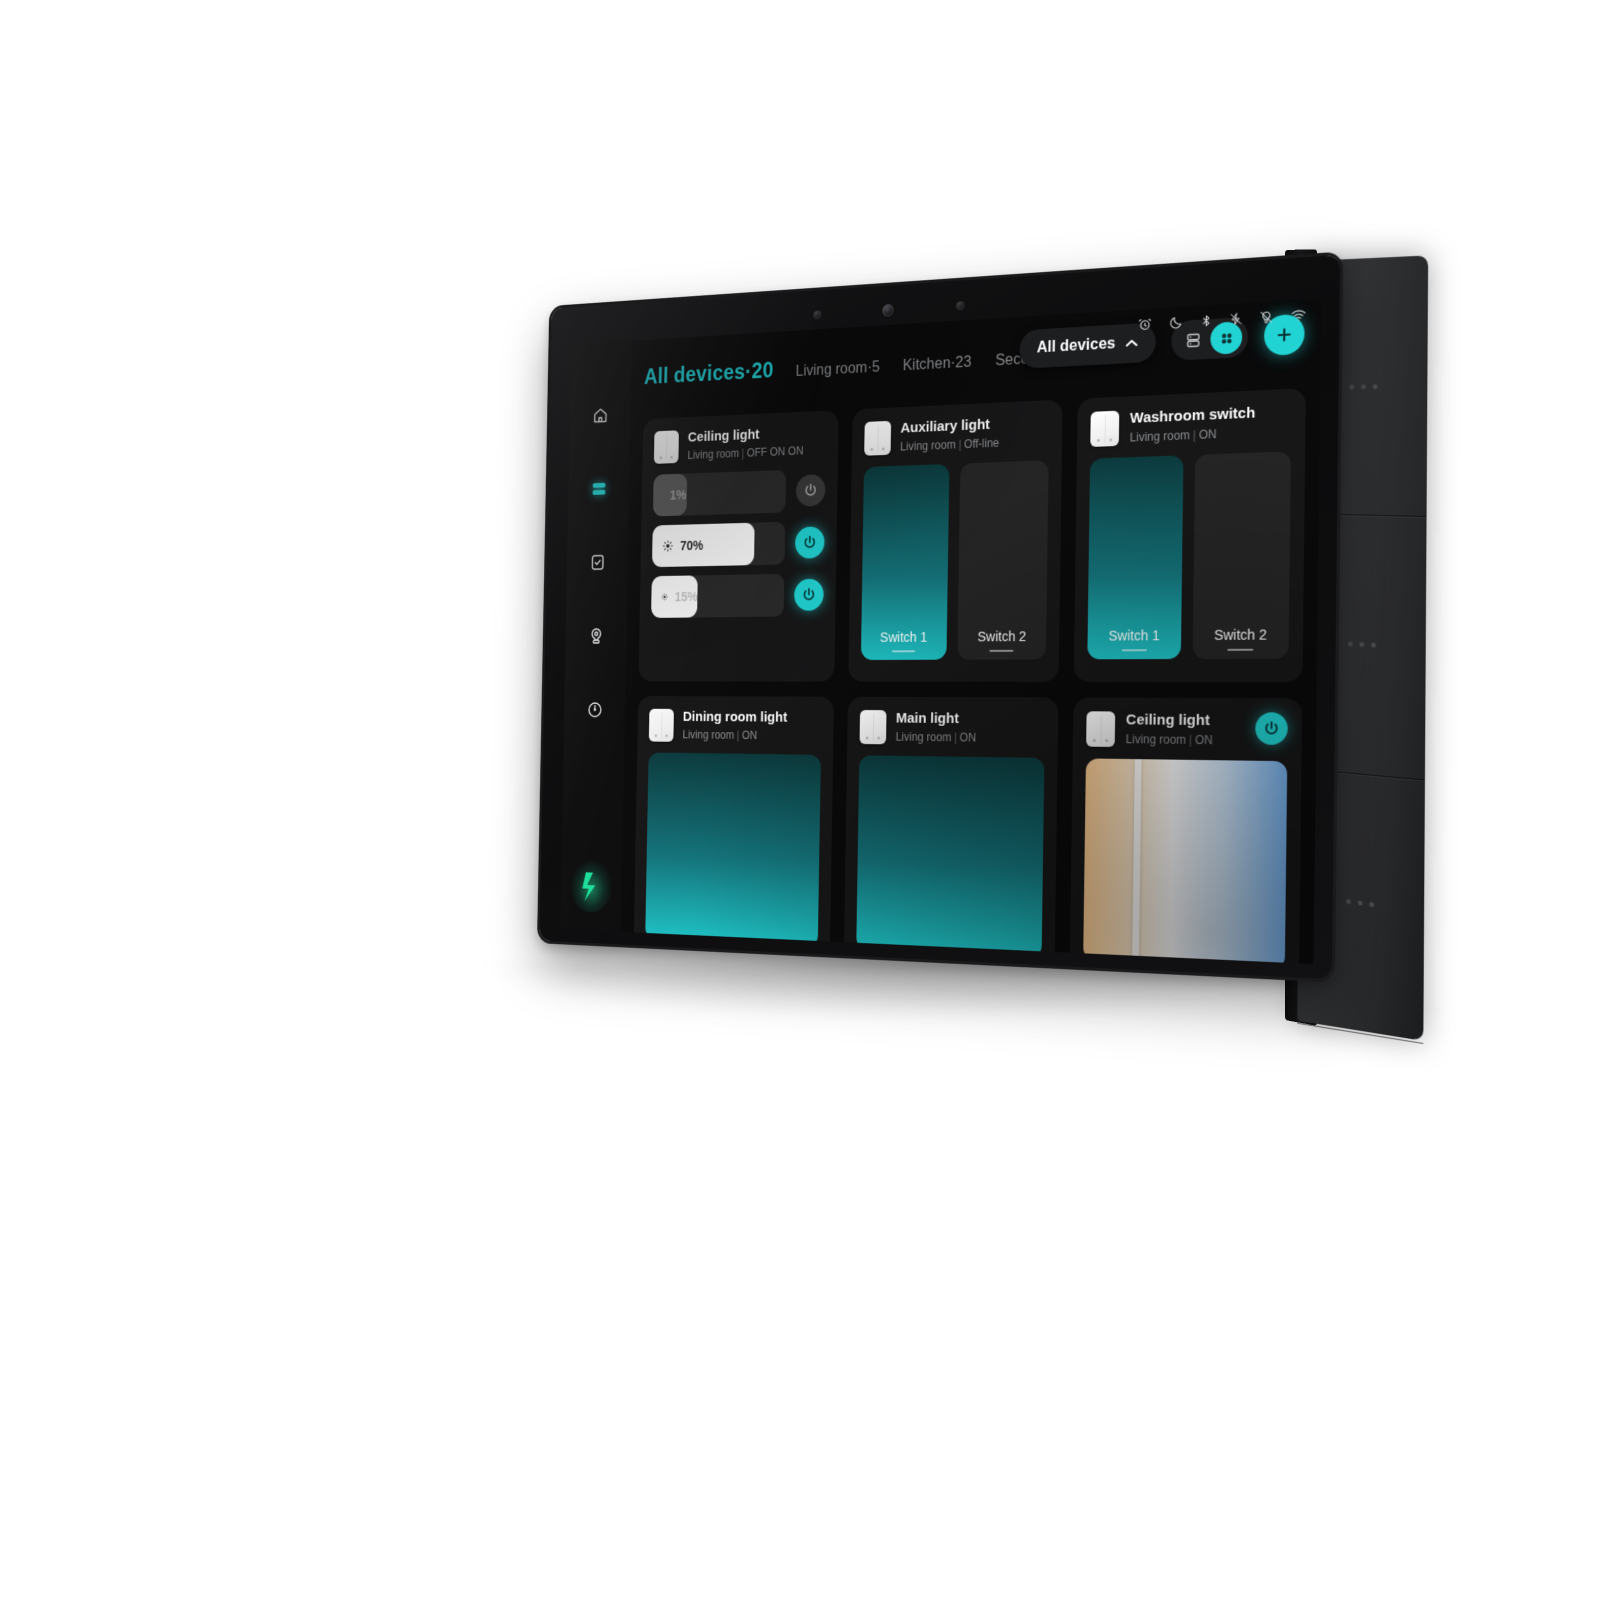 This screenshot has height=1600, width=1600. Describe the element at coordinates (1185, 861) in the screenshot. I see `color-temperature-slider` at that location.